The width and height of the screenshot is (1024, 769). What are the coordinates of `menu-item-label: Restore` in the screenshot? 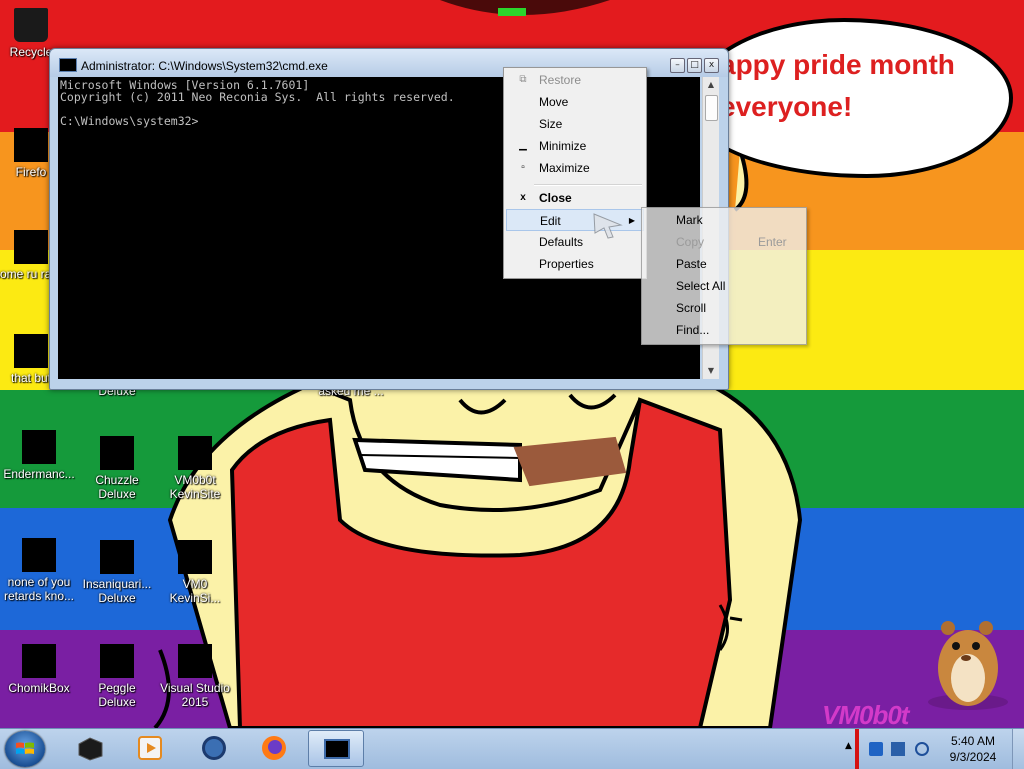 It's located at (560, 80).